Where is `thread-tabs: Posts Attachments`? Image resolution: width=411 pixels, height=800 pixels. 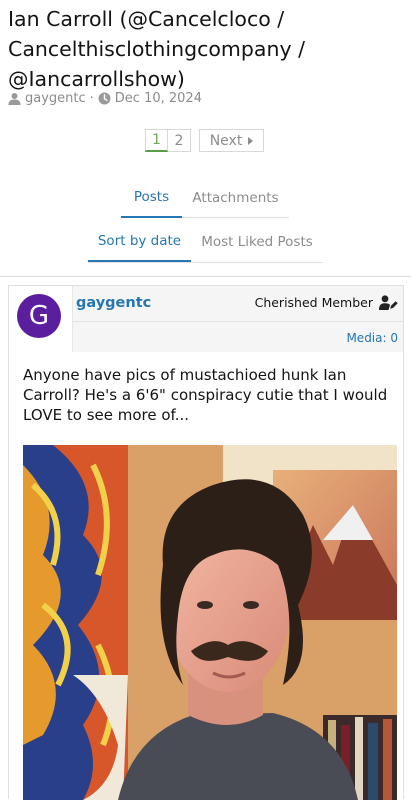 thread-tabs: Posts Attachments is located at coordinates (205, 198).